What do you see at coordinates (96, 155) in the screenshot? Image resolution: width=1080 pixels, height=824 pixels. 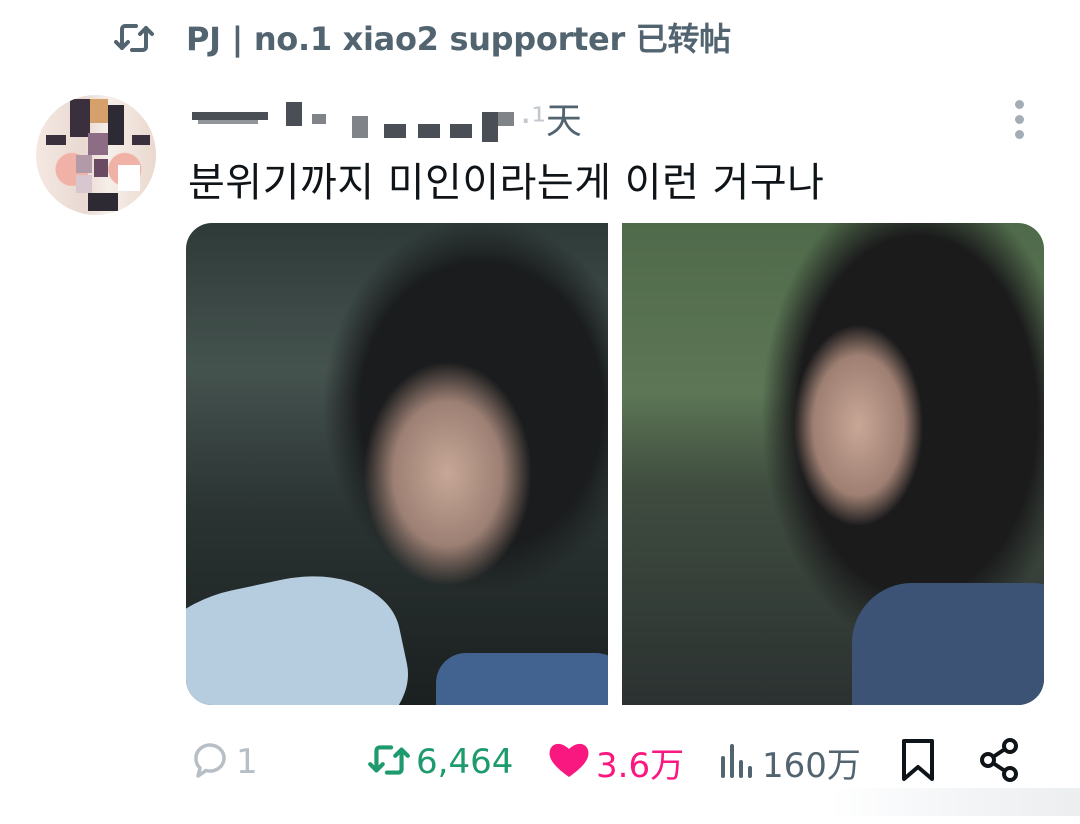 I see `avatar` at bounding box center [96, 155].